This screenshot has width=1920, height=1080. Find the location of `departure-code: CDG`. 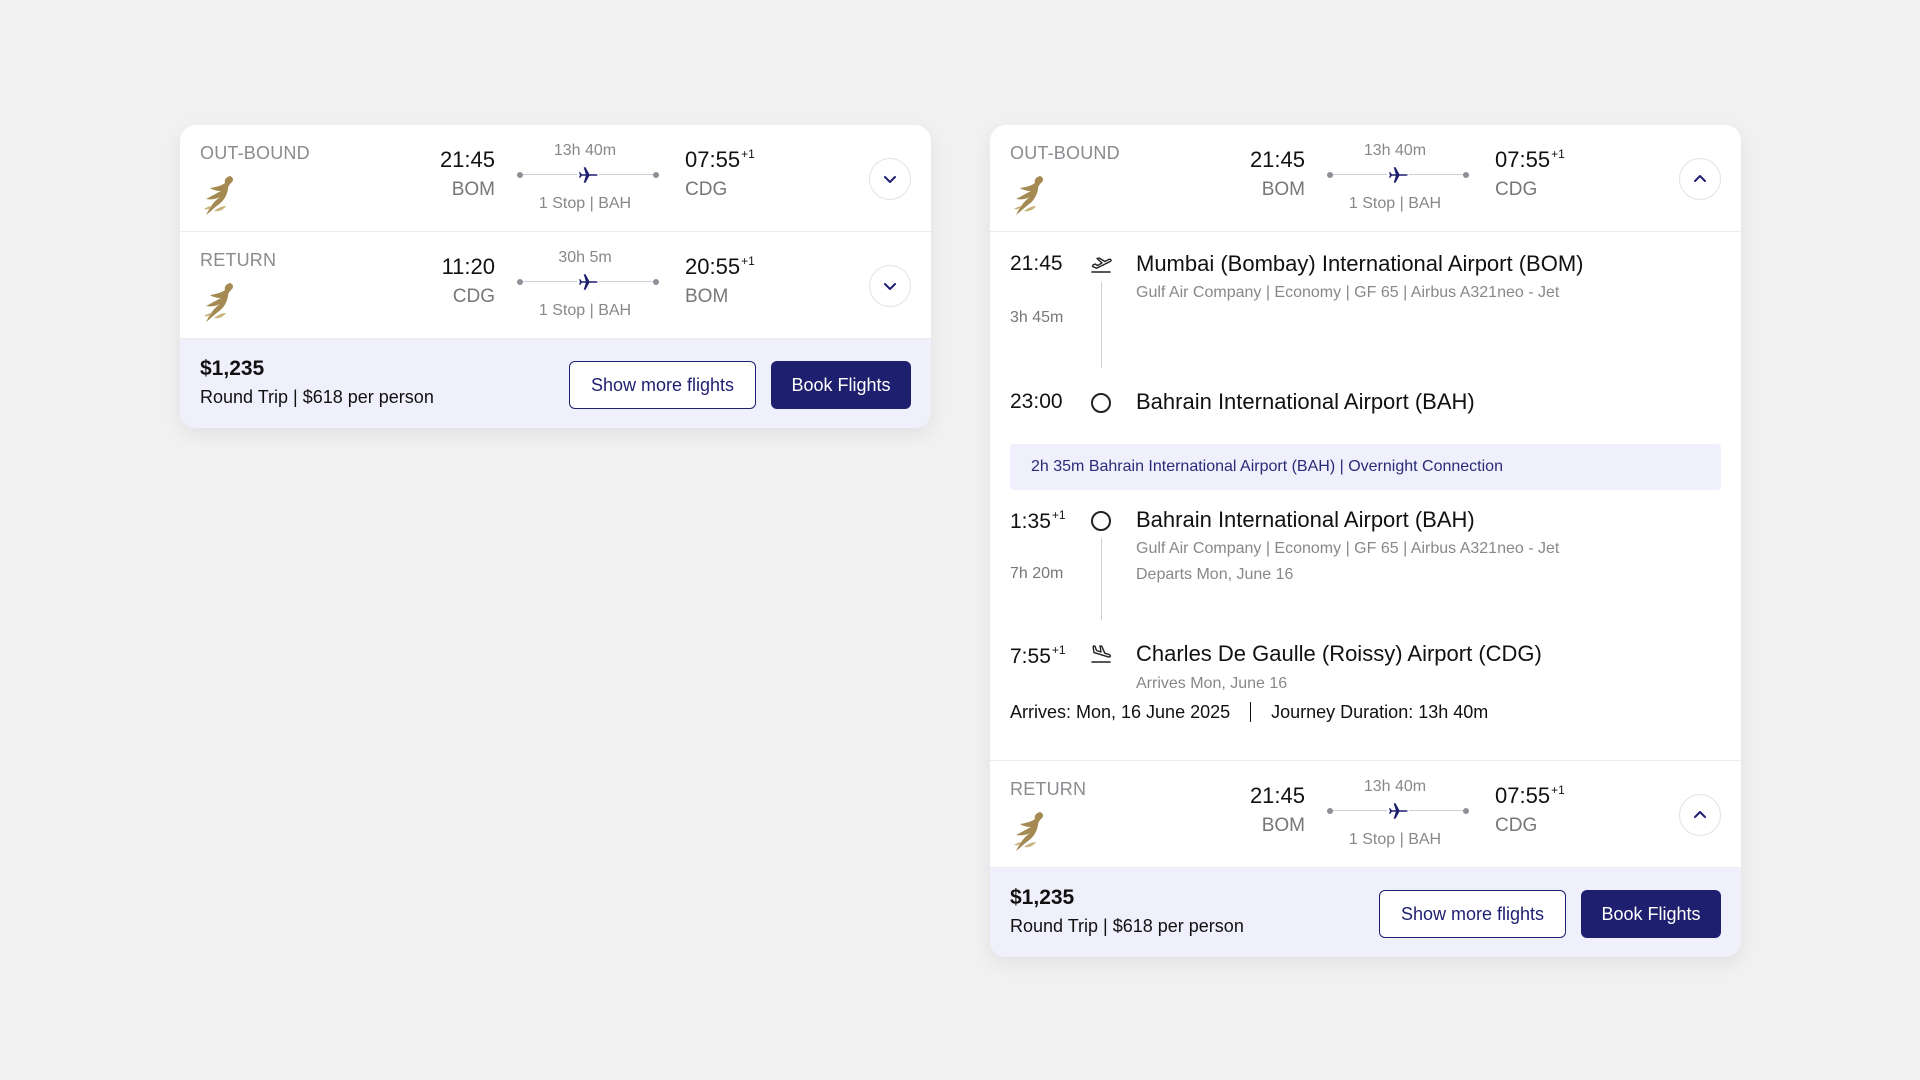

departure-code: CDG is located at coordinates (473, 296).